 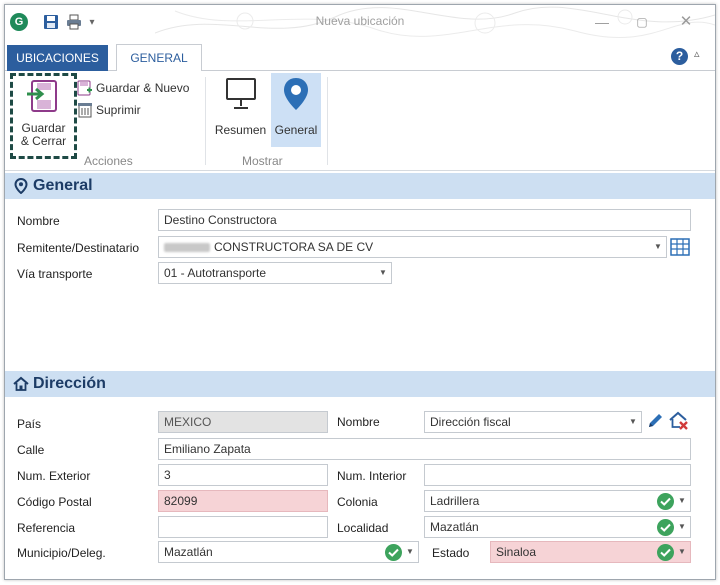 What do you see at coordinates (42, 96) in the screenshot?
I see `save-close-icon` at bounding box center [42, 96].